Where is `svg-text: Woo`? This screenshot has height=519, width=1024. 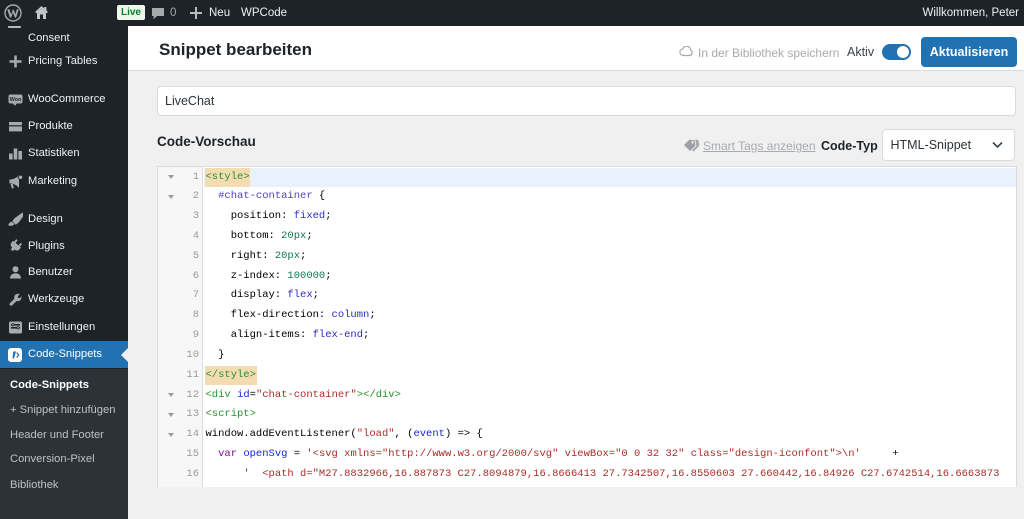
svg-text: Woo is located at coordinates (16, 100).